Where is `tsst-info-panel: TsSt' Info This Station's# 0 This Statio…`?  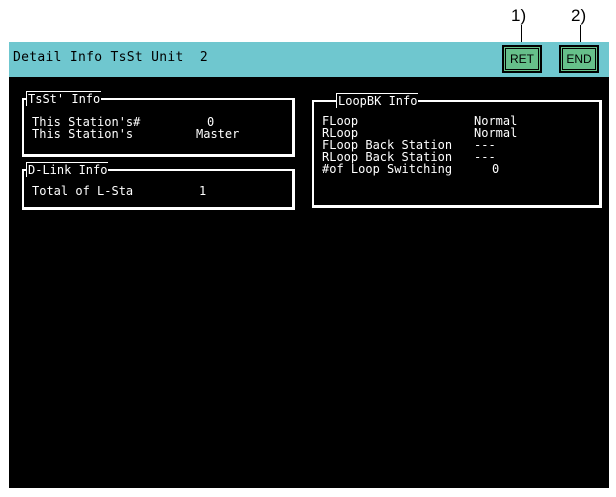 tsst-info-panel: TsSt' Info This Station's# 0 This Statio… is located at coordinates (158, 124).